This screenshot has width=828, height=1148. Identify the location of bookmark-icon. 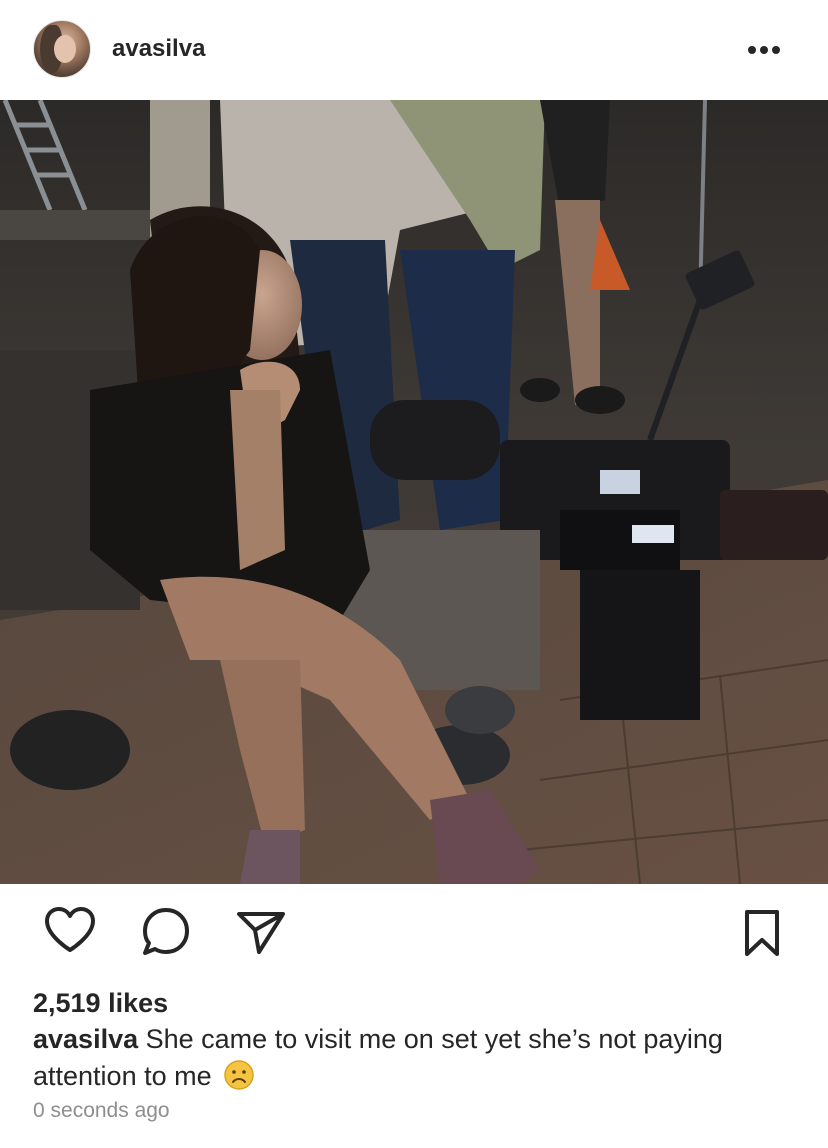
(762, 933).